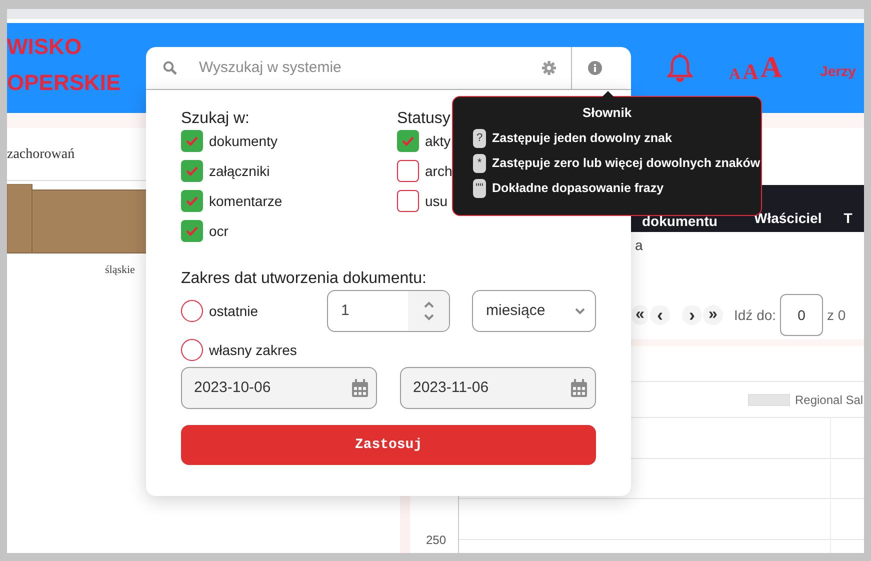 The image size is (871, 561). What do you see at coordinates (498, 388) in the screenshot?
I see `date-field: 2023-11-06` at bounding box center [498, 388].